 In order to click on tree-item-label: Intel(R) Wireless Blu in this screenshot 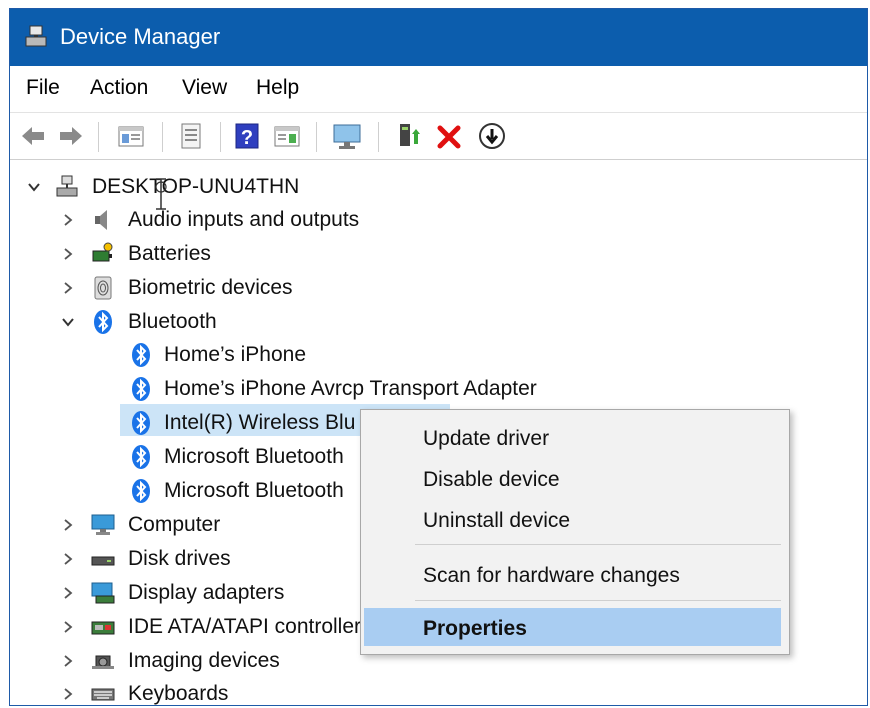, I will do `click(260, 422)`.